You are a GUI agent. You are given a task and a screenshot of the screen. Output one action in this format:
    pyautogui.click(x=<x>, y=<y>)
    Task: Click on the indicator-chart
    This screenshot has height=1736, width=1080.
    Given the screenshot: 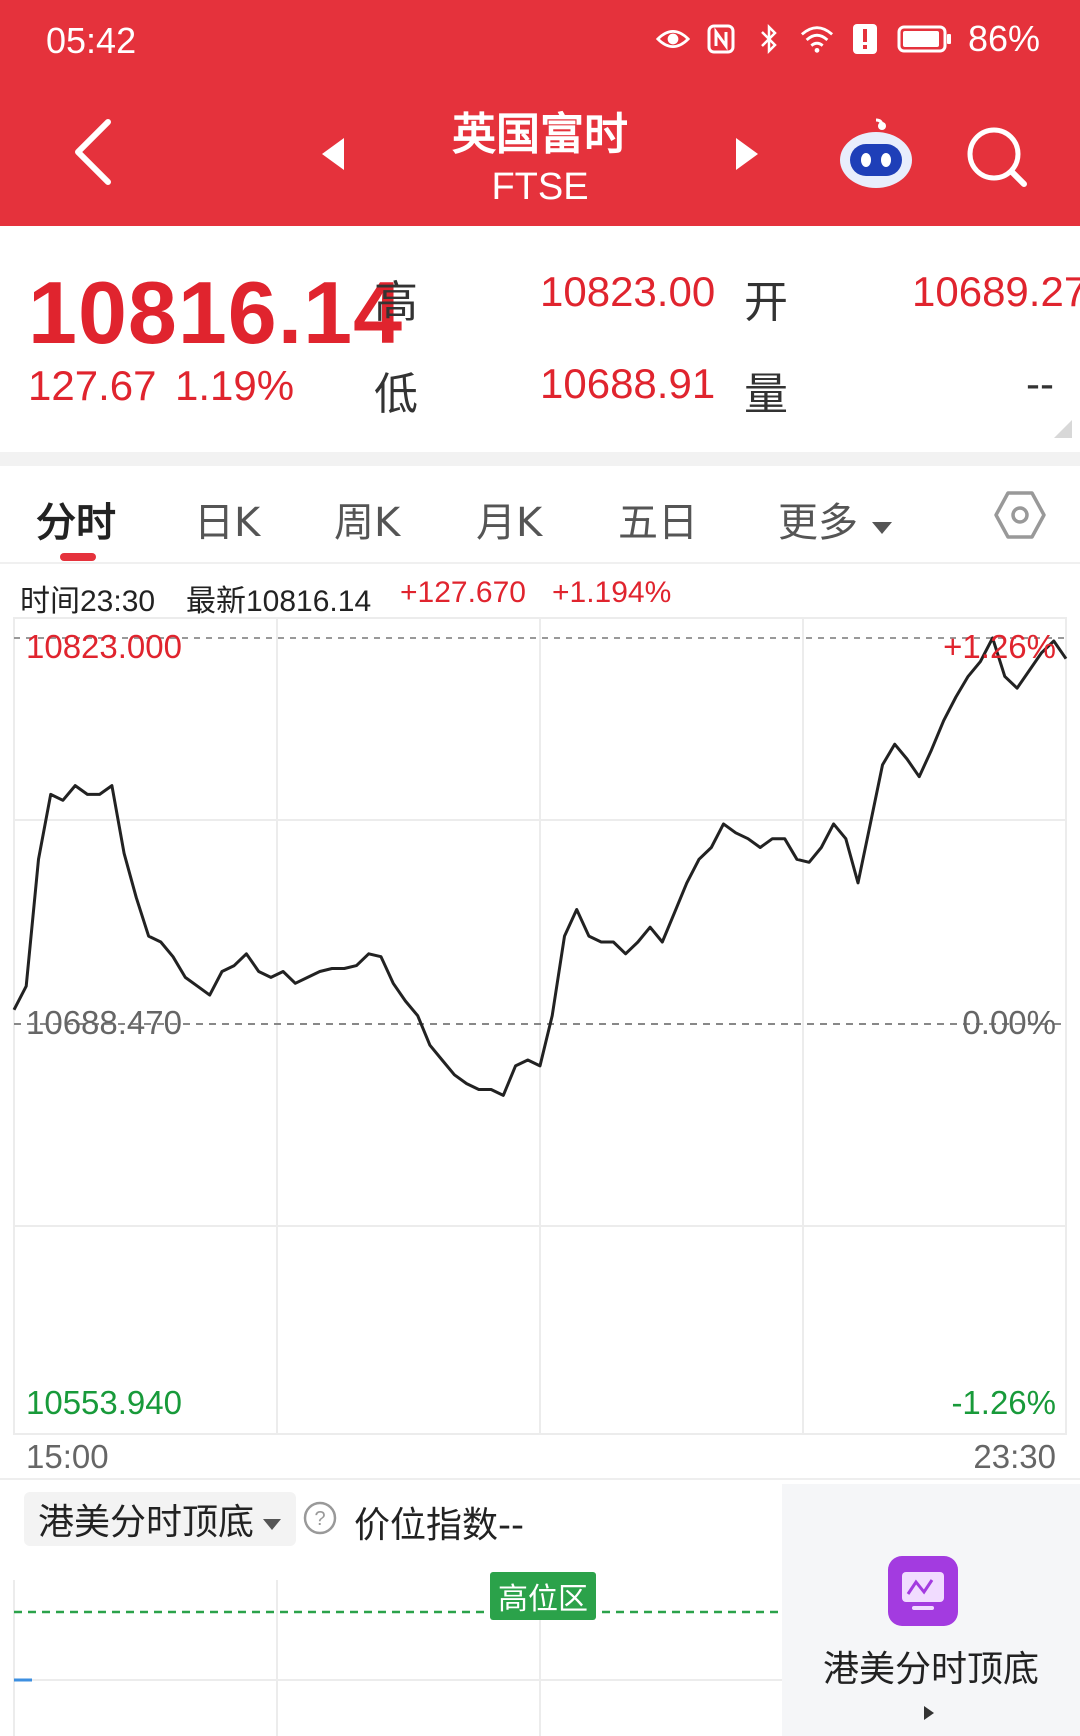 What is the action you would take?
    pyautogui.click(x=397, y=1658)
    